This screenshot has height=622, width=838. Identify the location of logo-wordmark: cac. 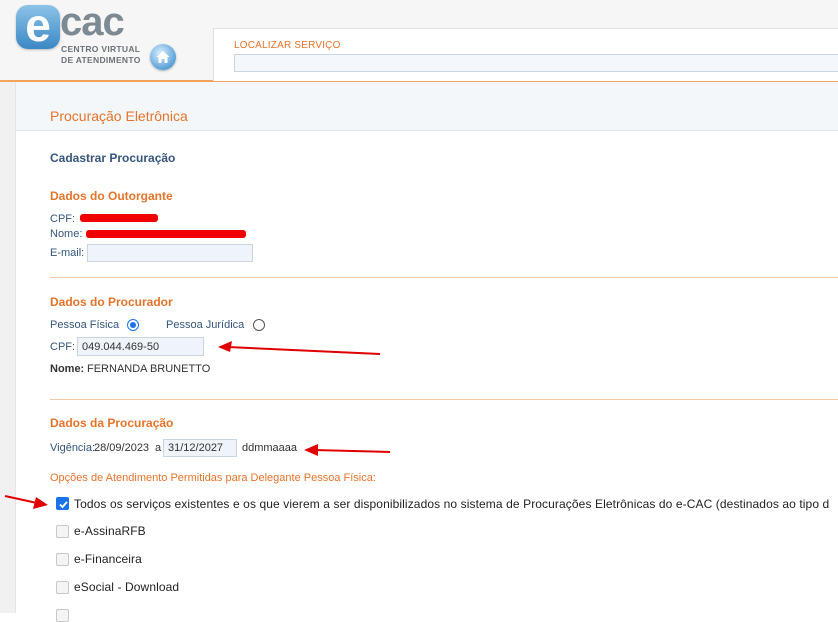
(92, 22).